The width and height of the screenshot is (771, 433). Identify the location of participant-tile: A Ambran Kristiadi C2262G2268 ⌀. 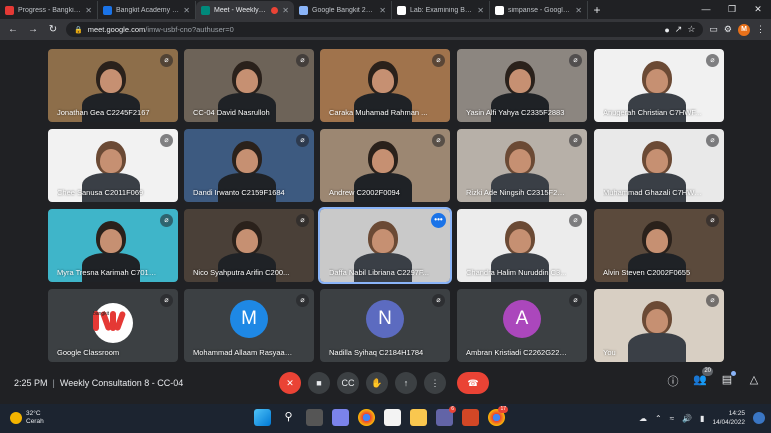
(522, 325).